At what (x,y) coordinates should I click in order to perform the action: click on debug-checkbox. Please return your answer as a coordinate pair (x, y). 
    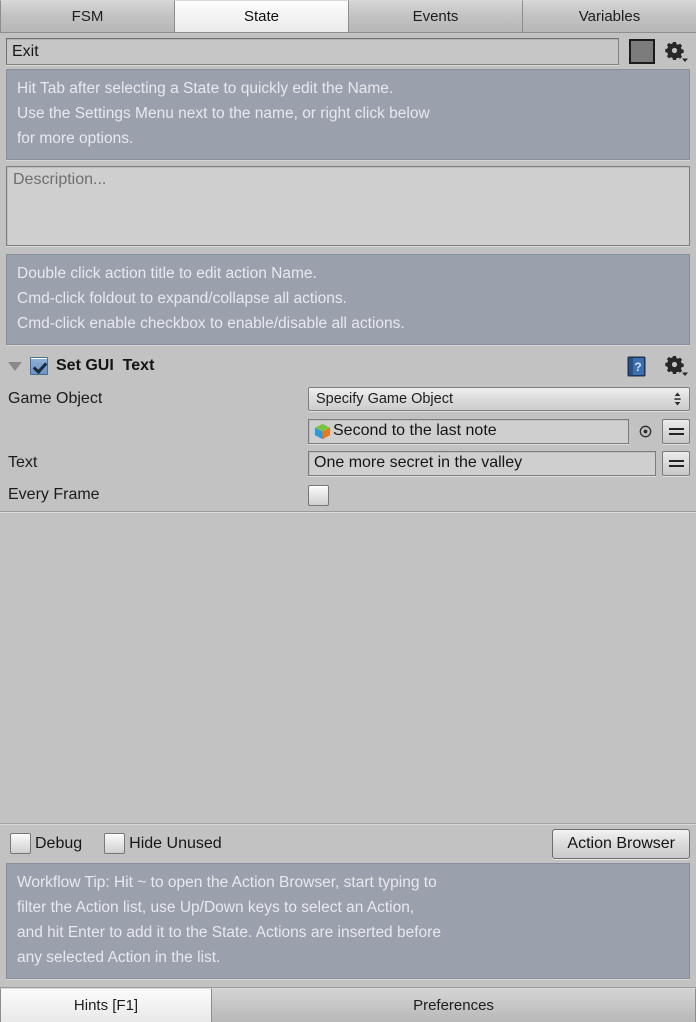
    Looking at the image, I should click on (20, 843).